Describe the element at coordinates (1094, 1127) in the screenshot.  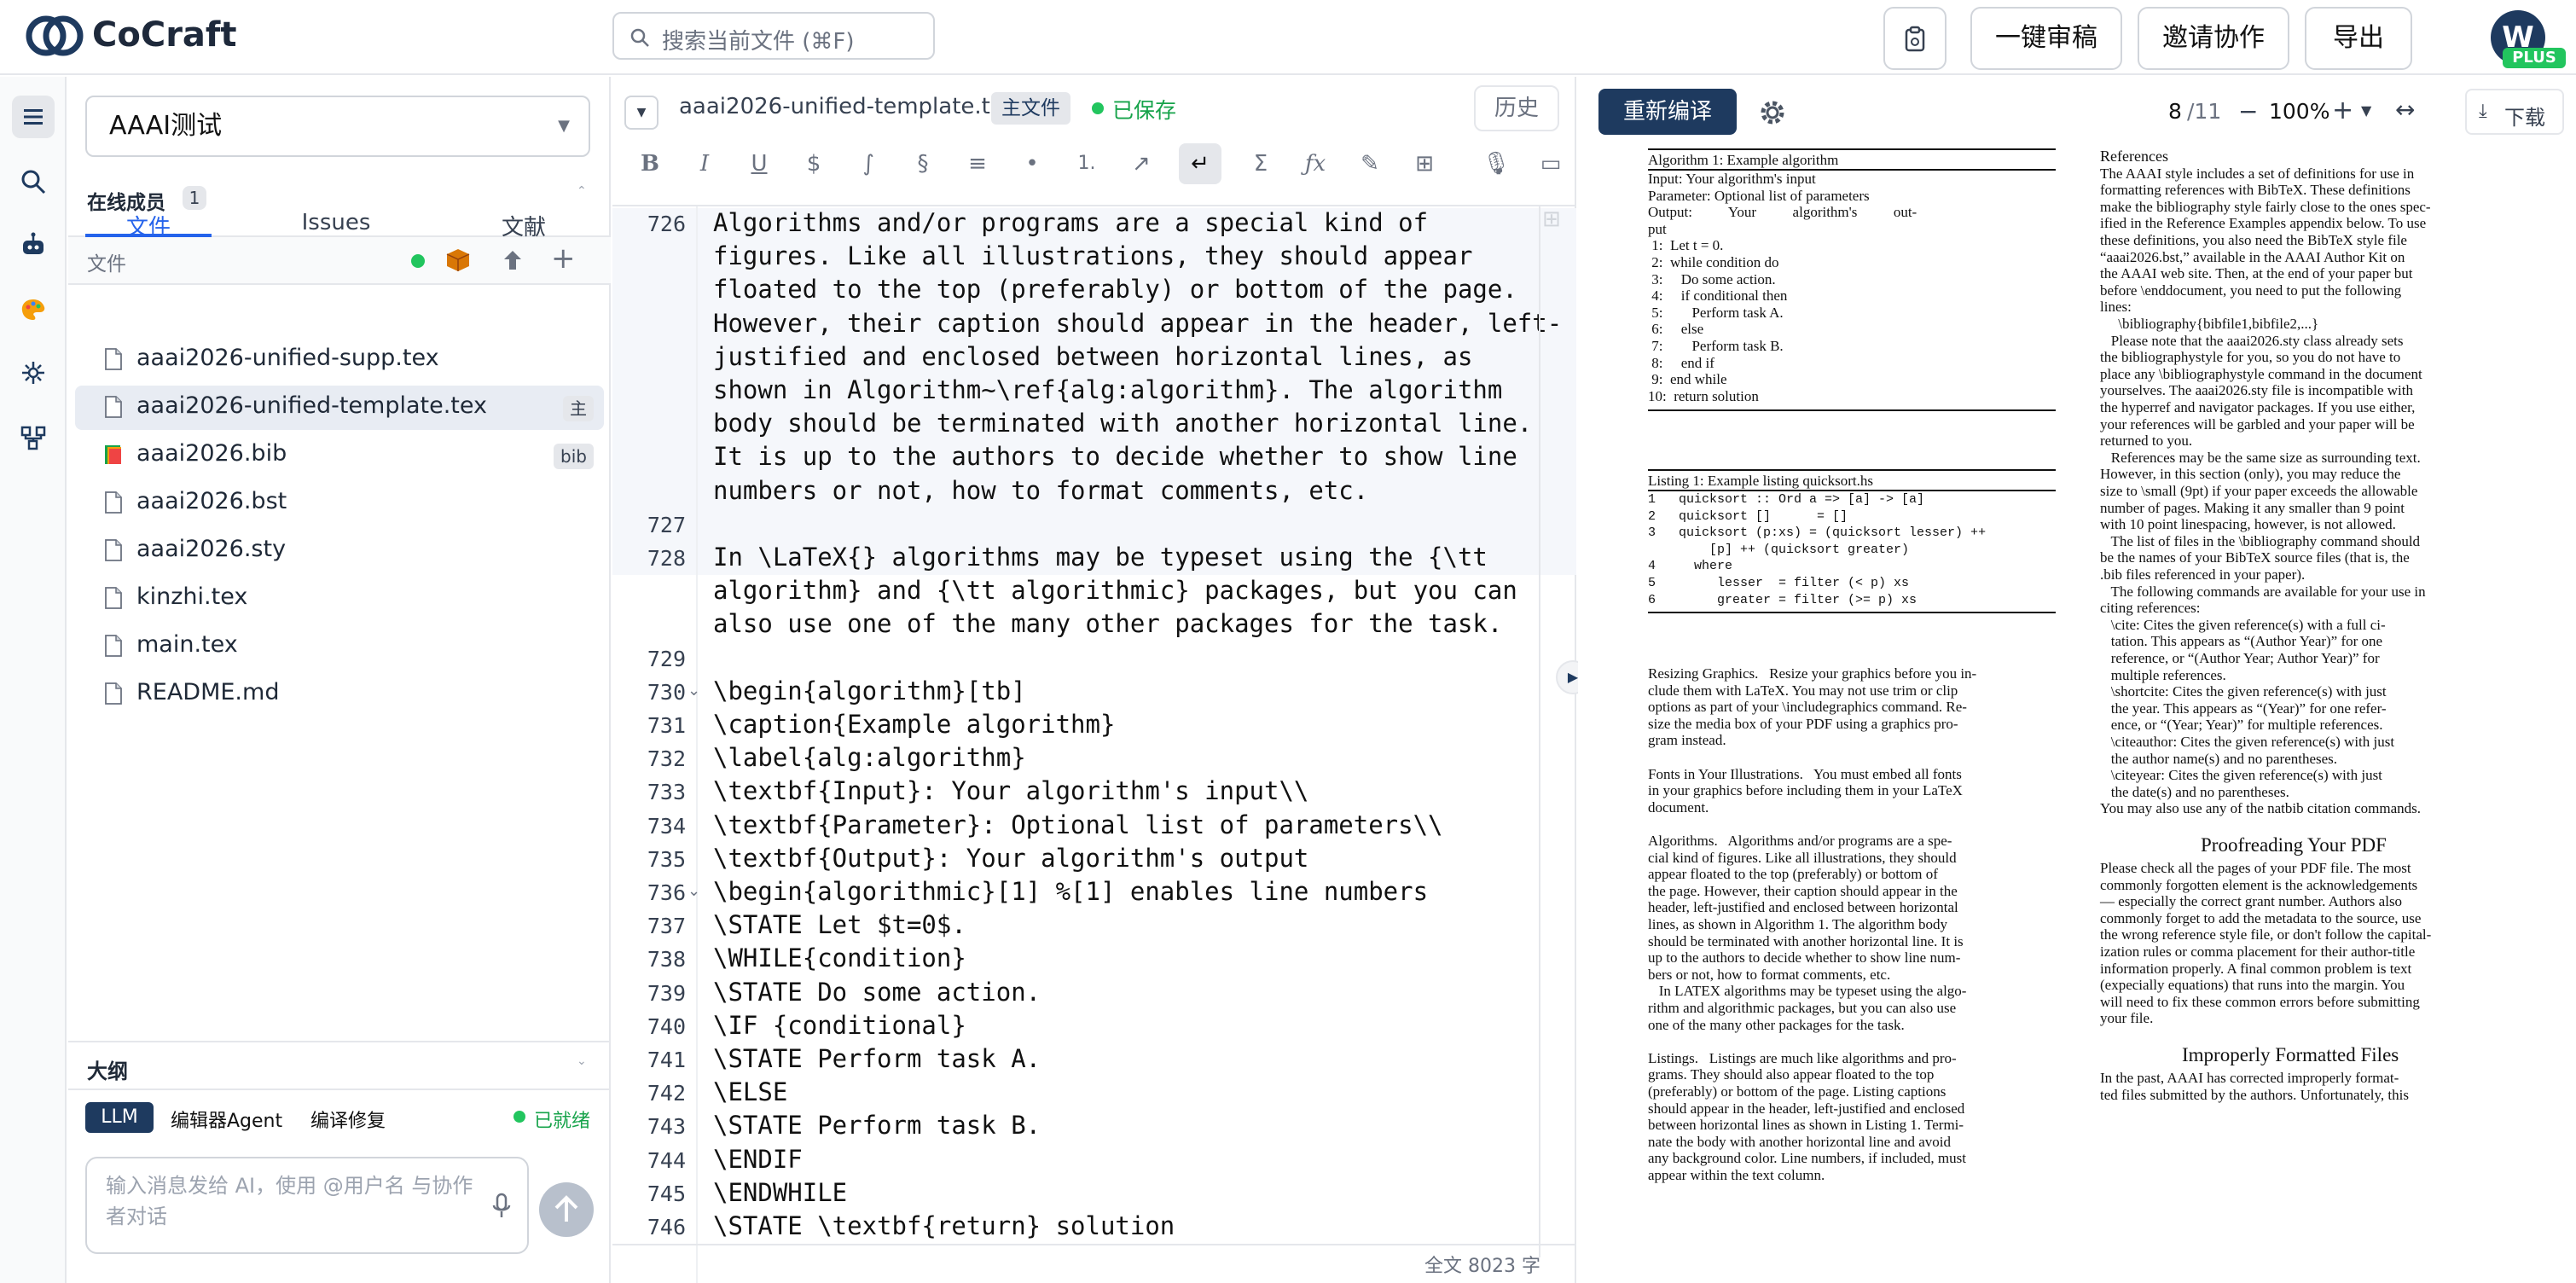
I see `code-line: 743 \STATE Perform task B.` at that location.